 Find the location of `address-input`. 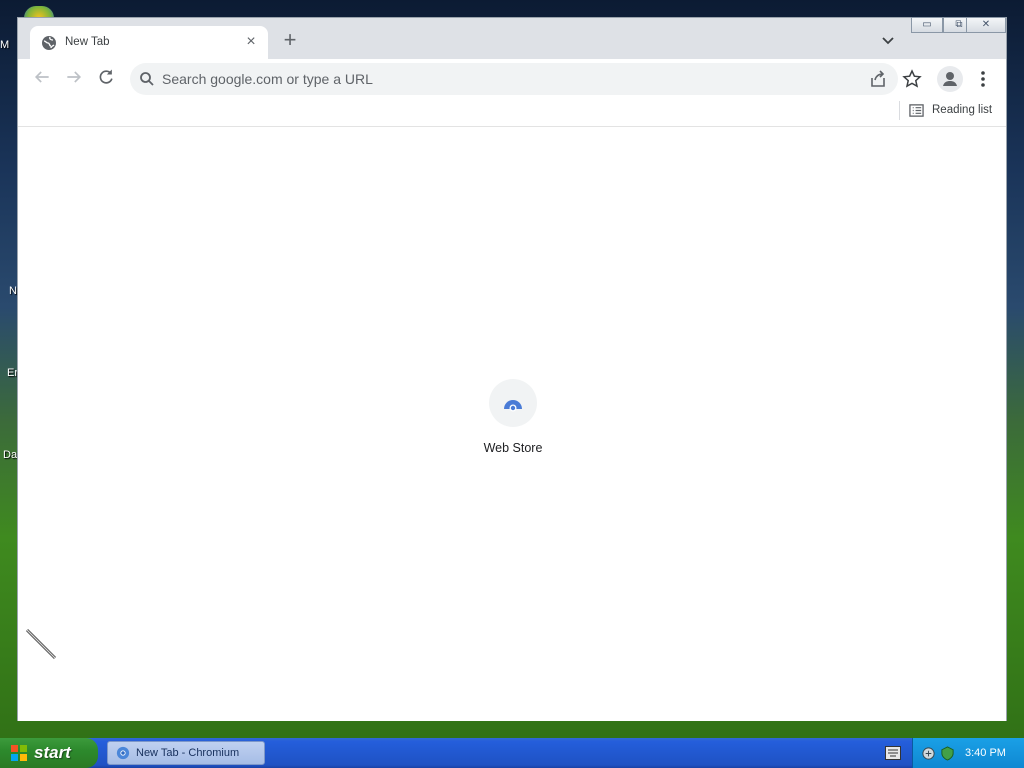

address-input is located at coordinates (502, 79).